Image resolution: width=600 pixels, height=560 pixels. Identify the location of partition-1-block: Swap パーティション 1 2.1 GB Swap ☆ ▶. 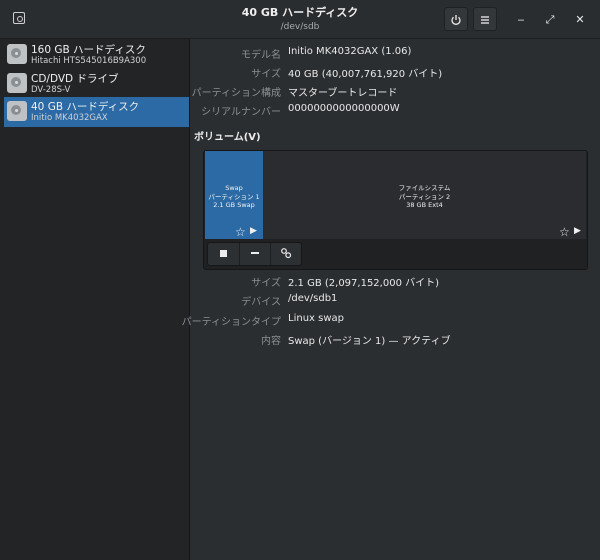
(234, 195).